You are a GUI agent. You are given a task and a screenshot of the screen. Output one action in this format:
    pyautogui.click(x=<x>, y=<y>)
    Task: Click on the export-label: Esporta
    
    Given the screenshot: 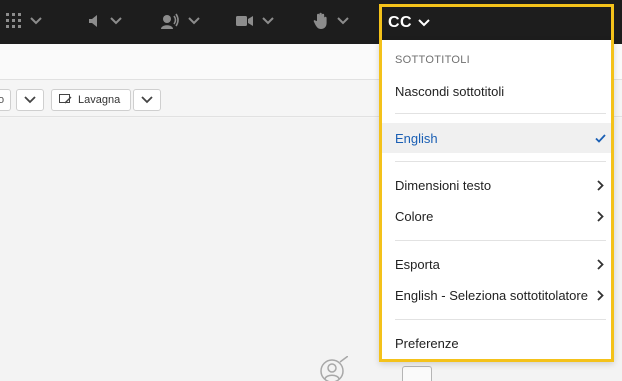 What is the action you would take?
    pyautogui.click(x=417, y=264)
    